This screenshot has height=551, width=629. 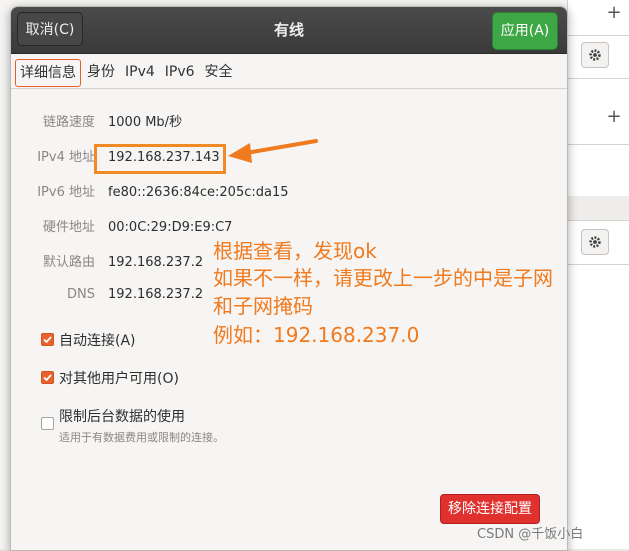 I want to click on tab-ipv6: IPv6, so click(x=180, y=72).